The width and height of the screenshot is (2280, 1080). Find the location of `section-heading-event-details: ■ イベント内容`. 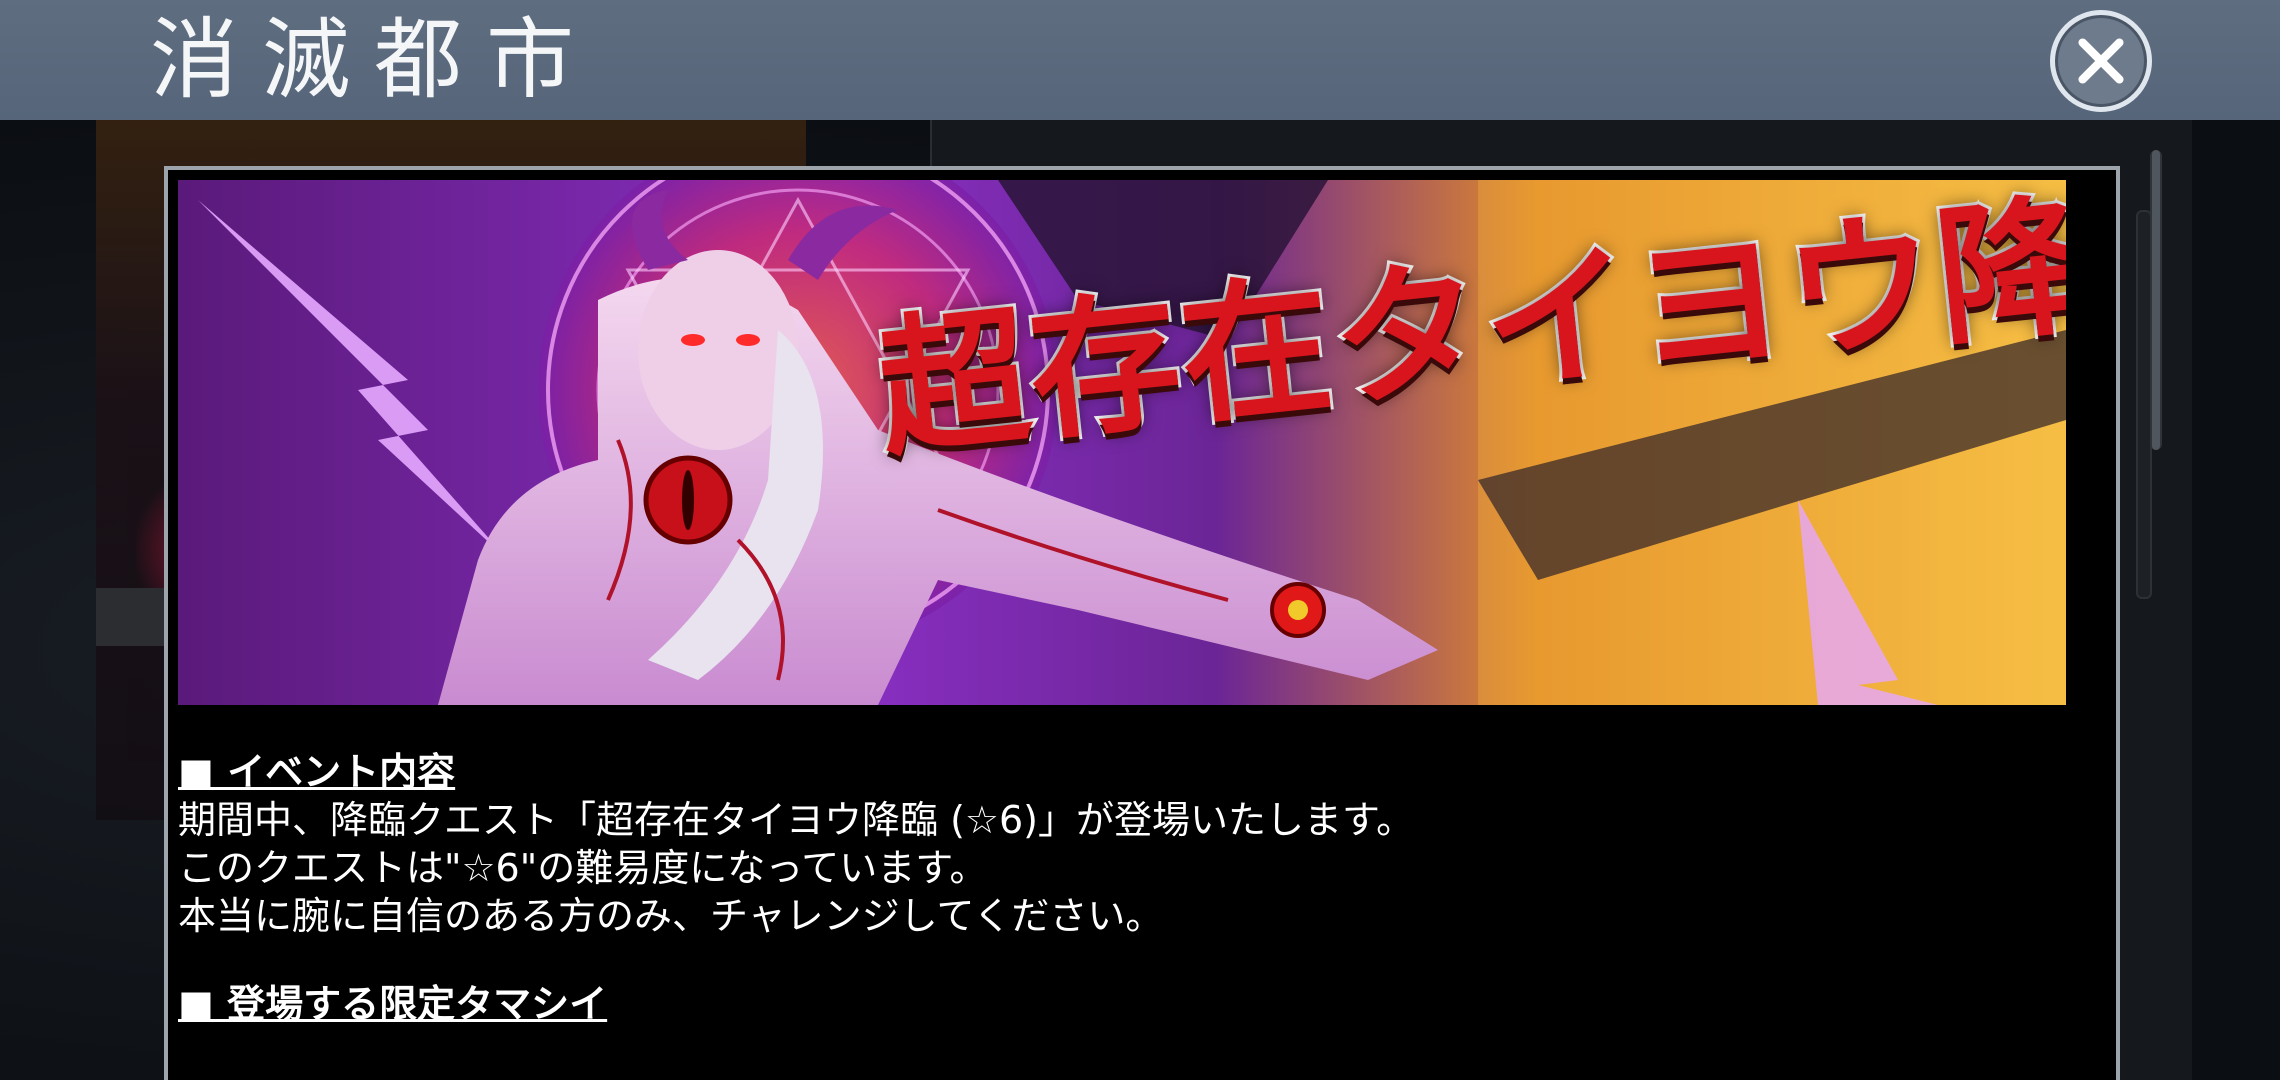

section-heading-event-details: ■ イベント内容 is located at coordinates (317, 772).